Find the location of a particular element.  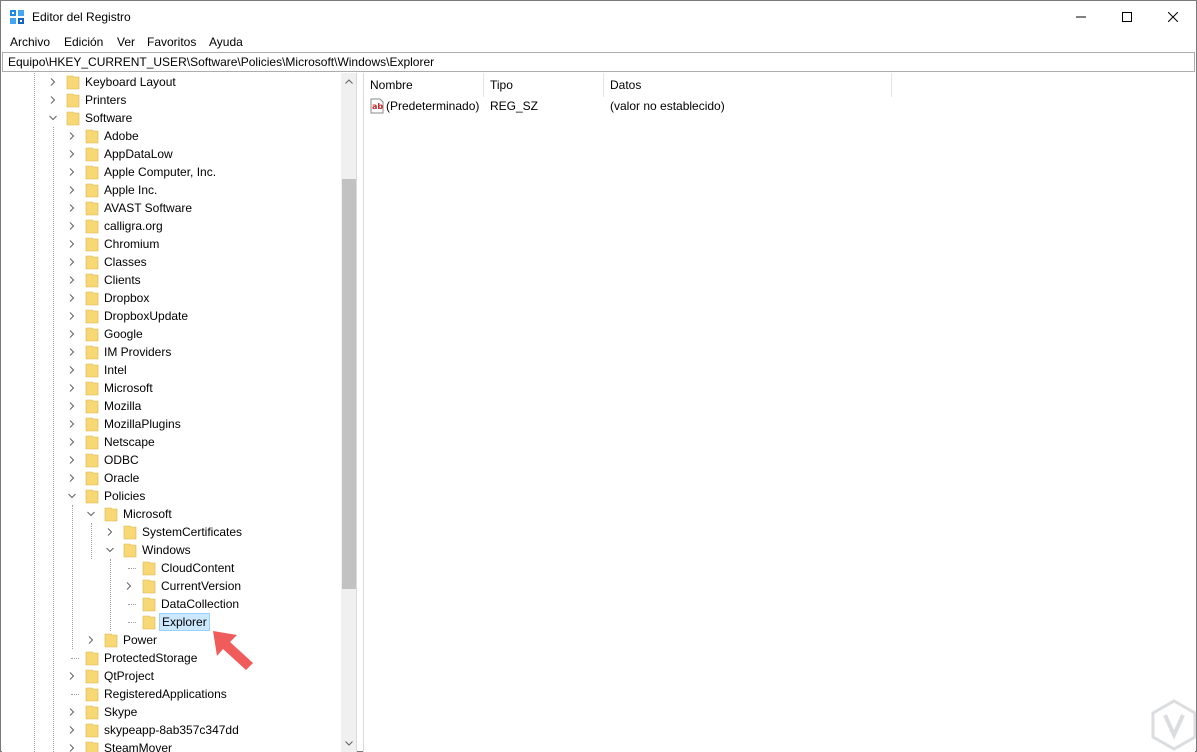

menu-edicion: Edición is located at coordinates (83, 42).